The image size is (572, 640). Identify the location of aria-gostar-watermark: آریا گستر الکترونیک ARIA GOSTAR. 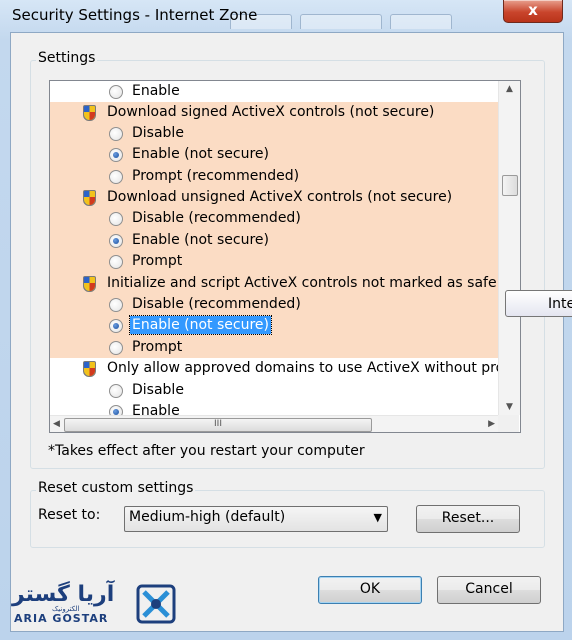
(97, 607).